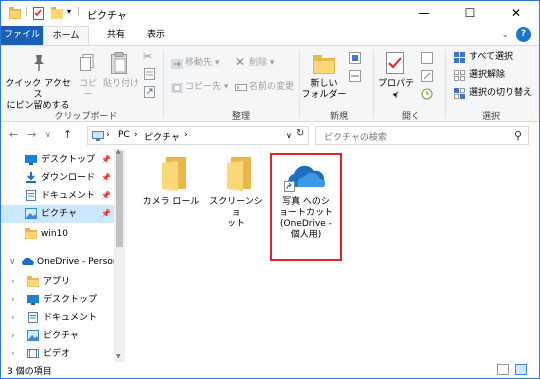 Image resolution: width=540 pixels, height=379 pixels. What do you see at coordinates (470, 13) in the screenshot?
I see `maximize-button: ☐` at bounding box center [470, 13].